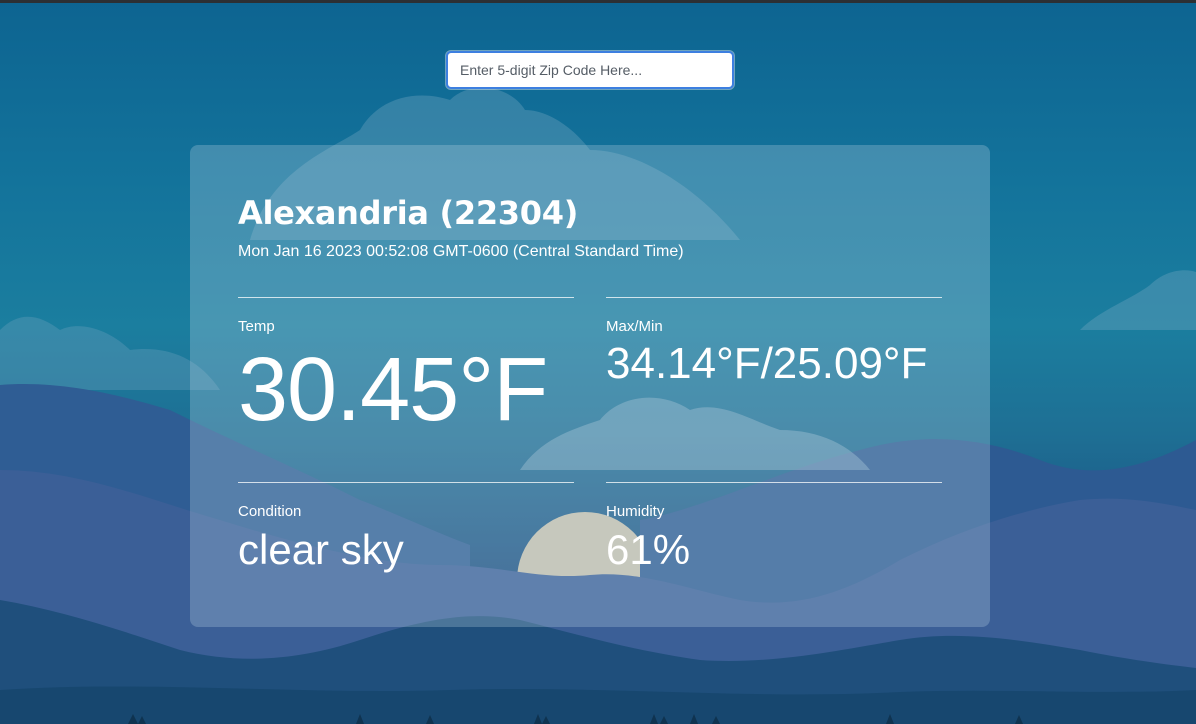 The image size is (1196, 724). I want to click on humidity-section: Humidity 61%, so click(774, 528).